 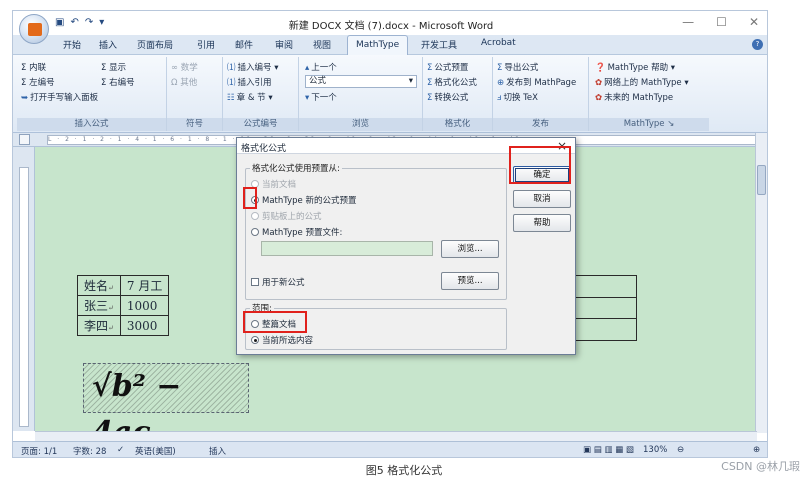 What do you see at coordinates (296, 232) in the screenshot?
I see `source-option-prefs-file: MathType 预置文件:` at bounding box center [296, 232].